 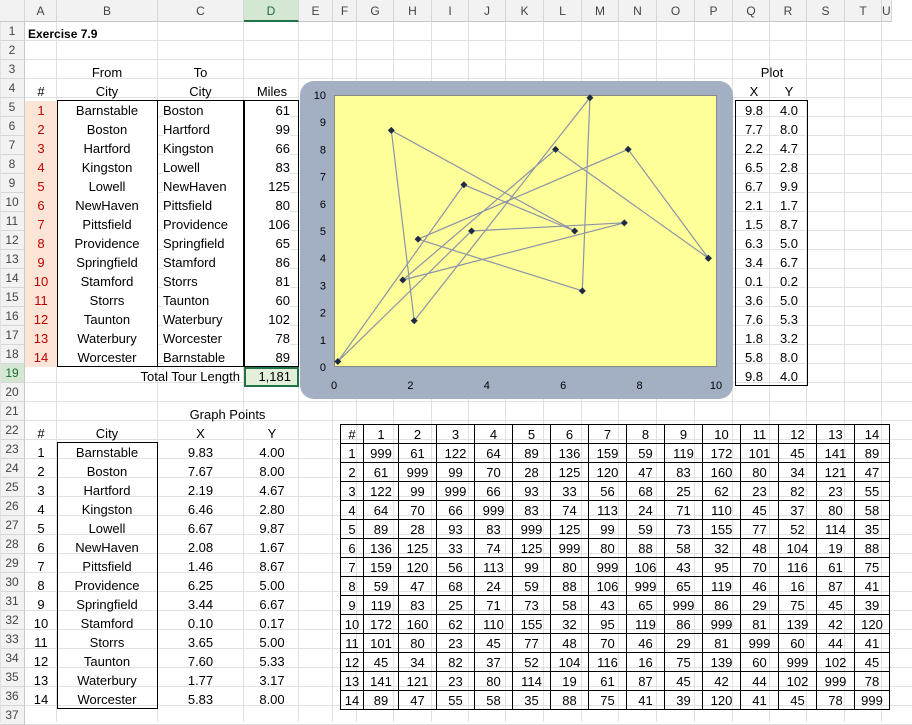 I want to click on matrix-row-header: 1, so click(x=352, y=453).